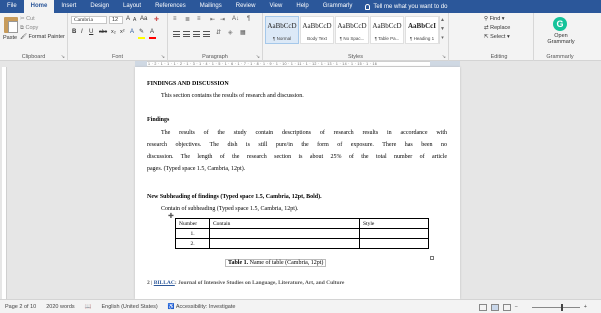  What do you see at coordinates (130, 307) in the screenshot?
I see `language-indicator: English (United States)` at bounding box center [130, 307].